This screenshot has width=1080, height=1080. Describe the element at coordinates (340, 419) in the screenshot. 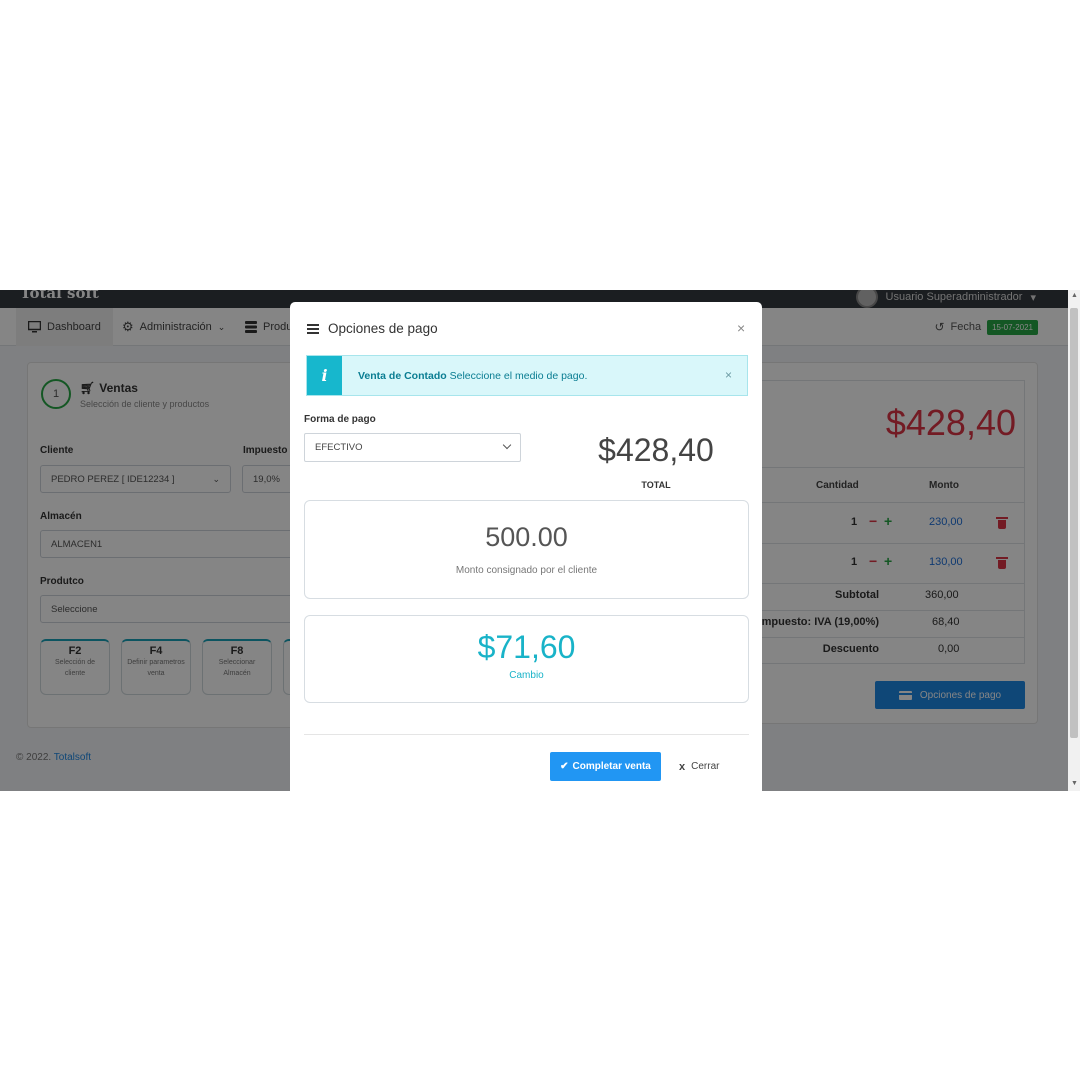

I see `forma-pago-label: Forma de pago` at that location.